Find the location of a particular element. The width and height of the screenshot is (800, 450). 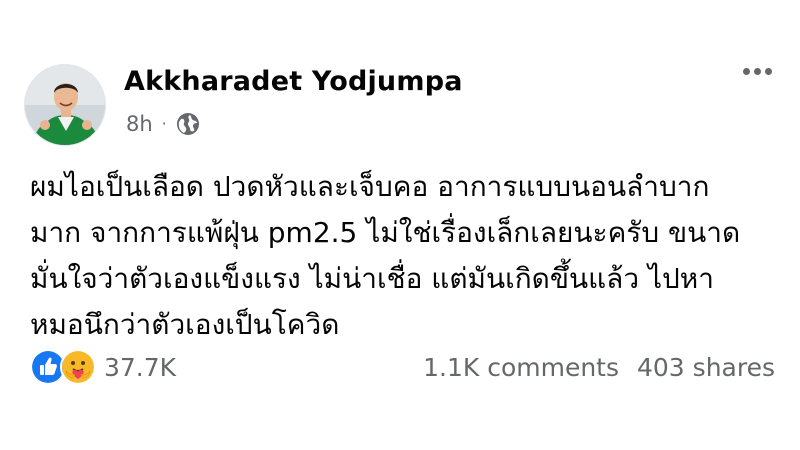

avatar-image is located at coordinates (65, 105).